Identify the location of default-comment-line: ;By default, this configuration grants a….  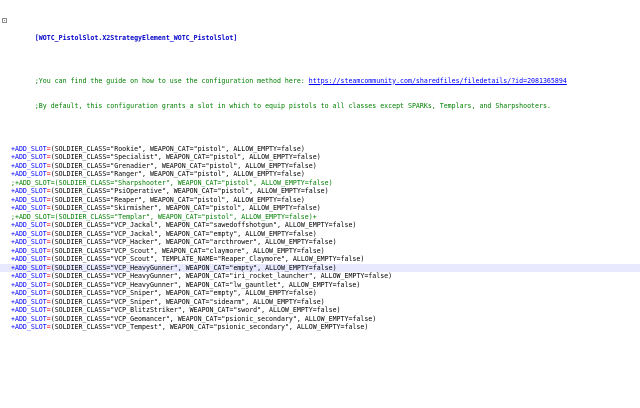
(320, 102).